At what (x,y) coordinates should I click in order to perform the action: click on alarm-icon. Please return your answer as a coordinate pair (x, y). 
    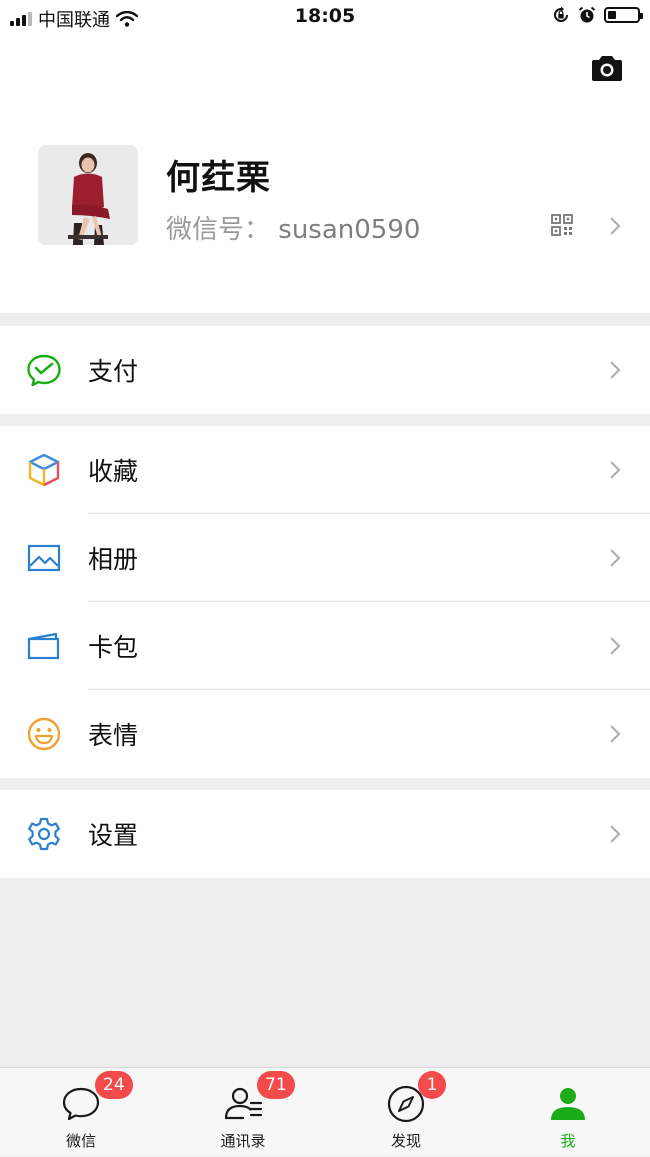
    Looking at the image, I should click on (587, 14).